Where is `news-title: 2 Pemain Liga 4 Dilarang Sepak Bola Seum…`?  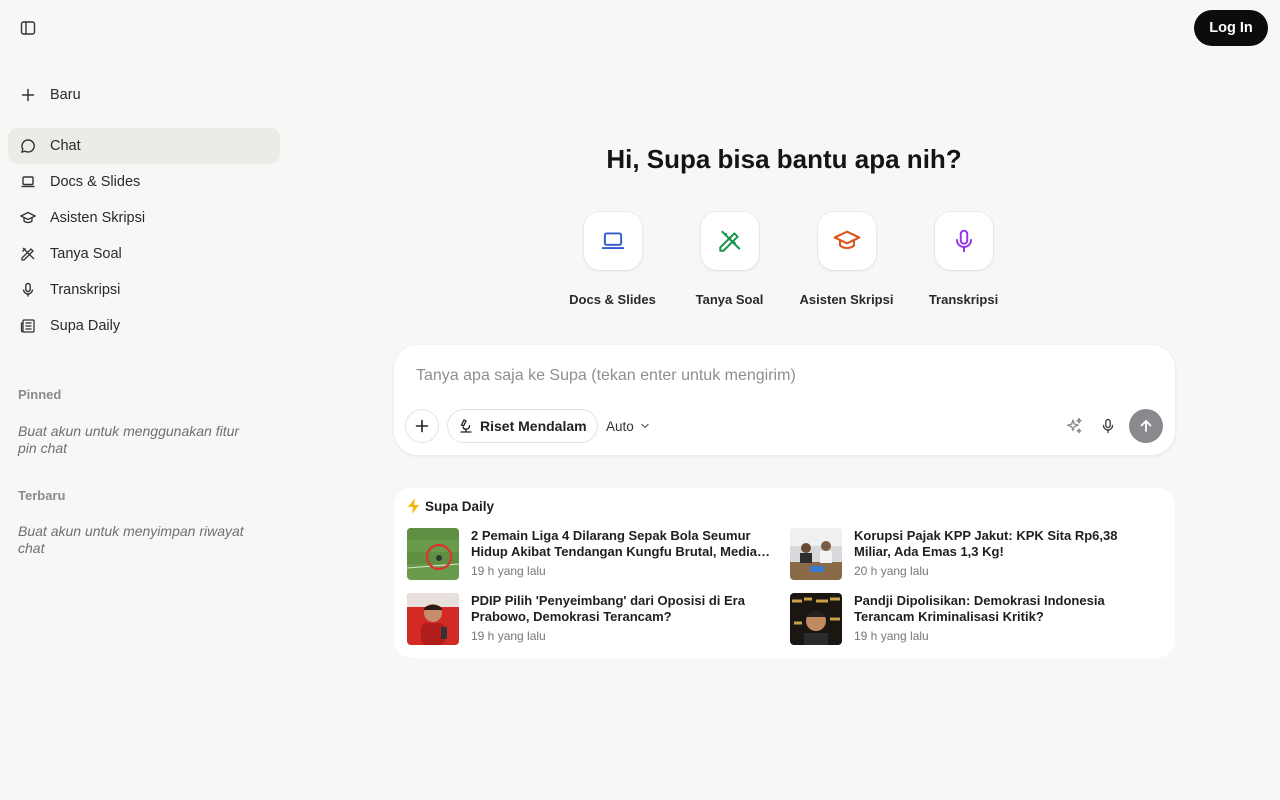
news-title: 2 Pemain Liga 4 Dilarang Sepak Bola Seum… is located at coordinates (614, 543).